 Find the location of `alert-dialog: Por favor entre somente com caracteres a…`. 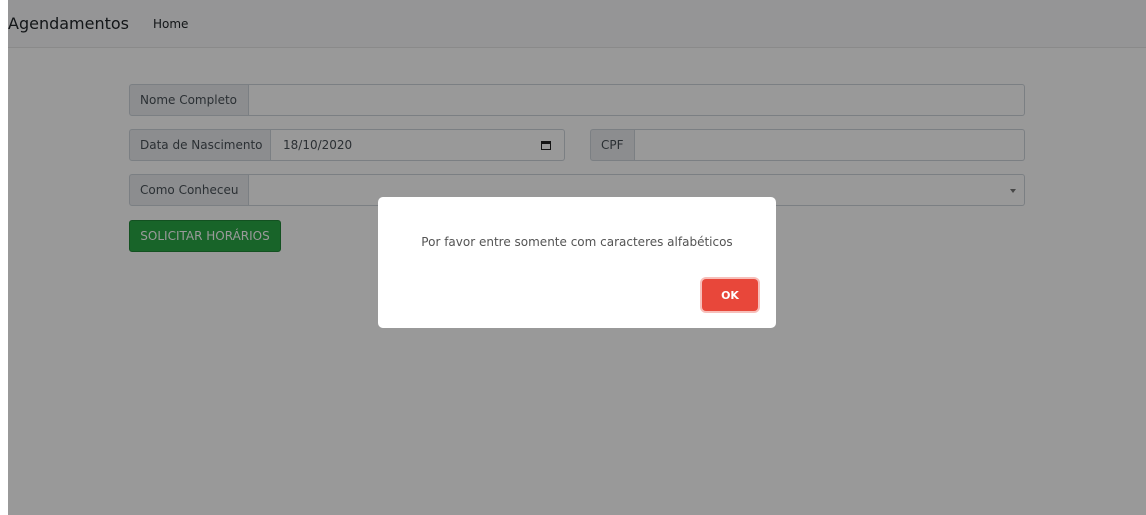

alert-dialog: Por favor entre somente com caracteres a… is located at coordinates (577, 262).